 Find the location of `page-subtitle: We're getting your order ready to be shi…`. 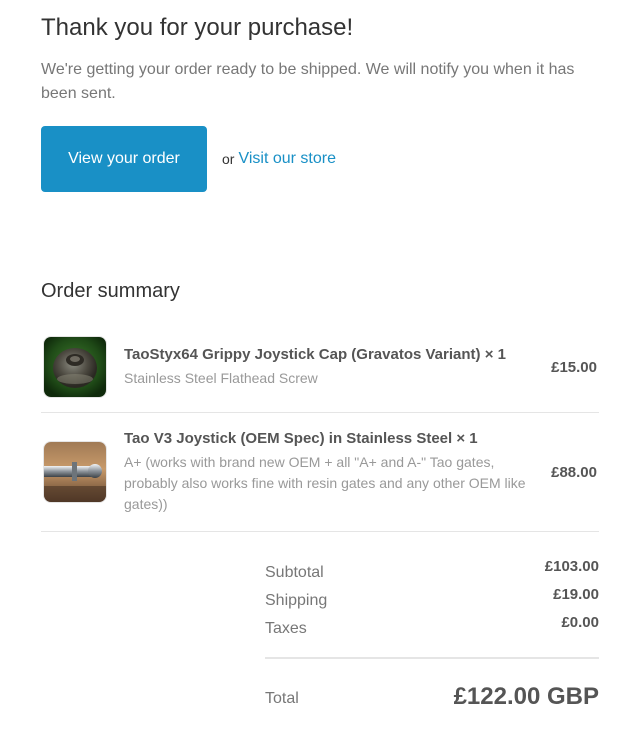

page-subtitle: We're getting your order ready to be shi… is located at coordinates (308, 81).